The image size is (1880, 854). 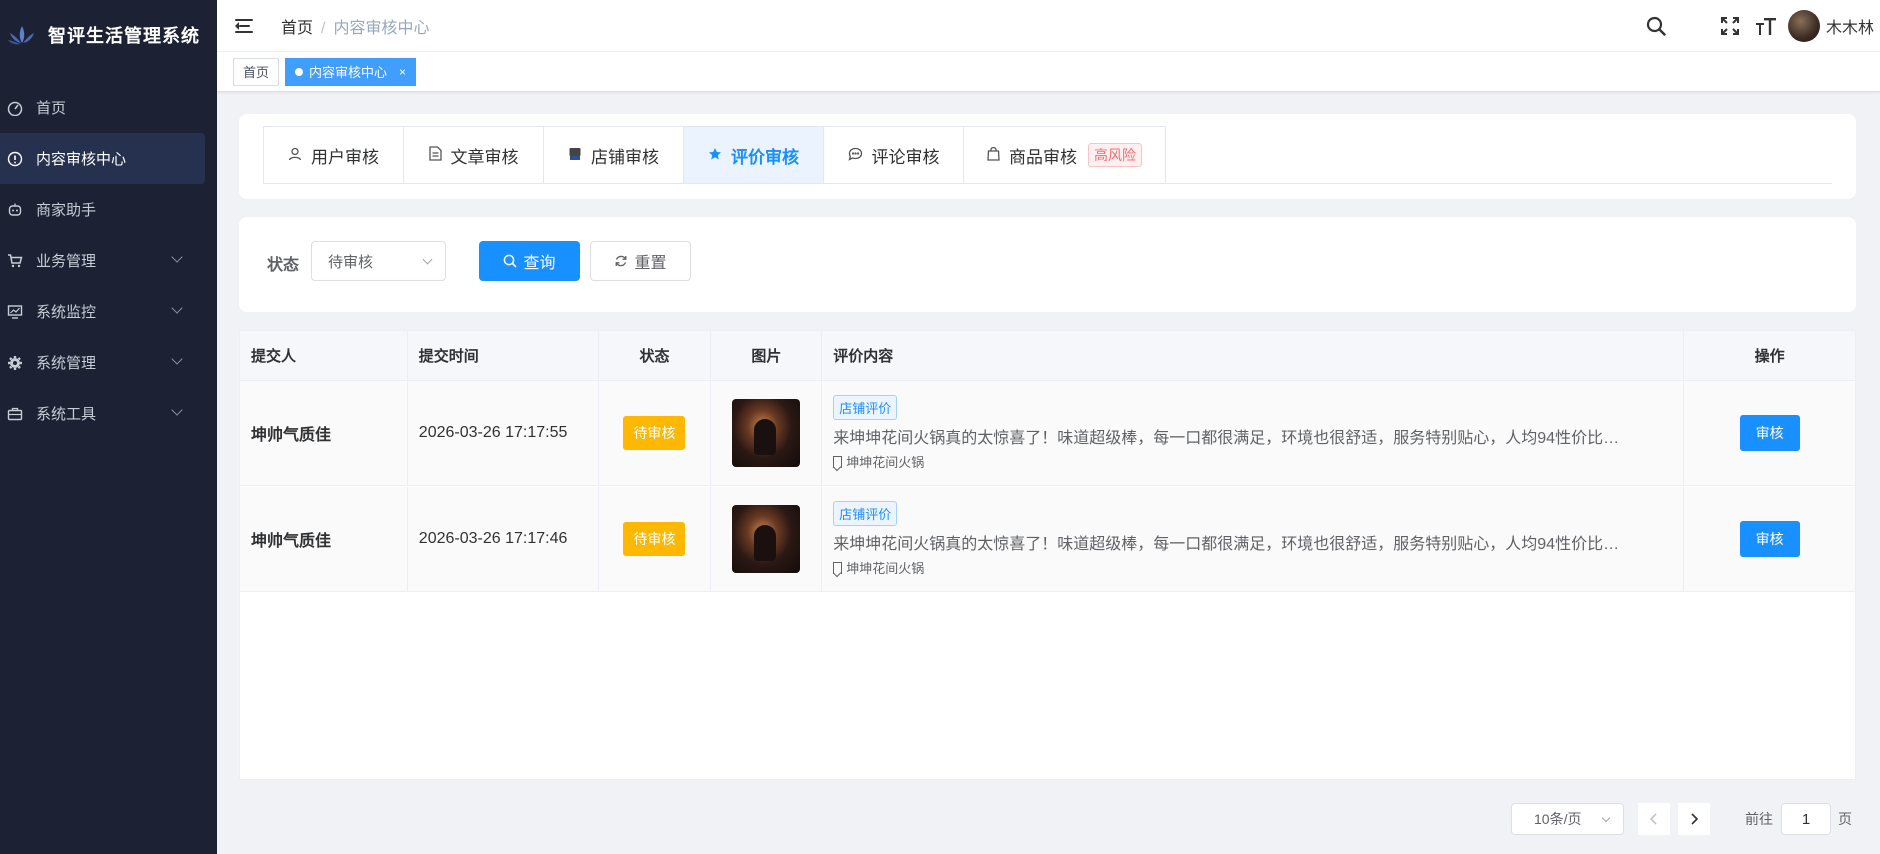 I want to click on close-icon: ×, so click(x=402, y=72).